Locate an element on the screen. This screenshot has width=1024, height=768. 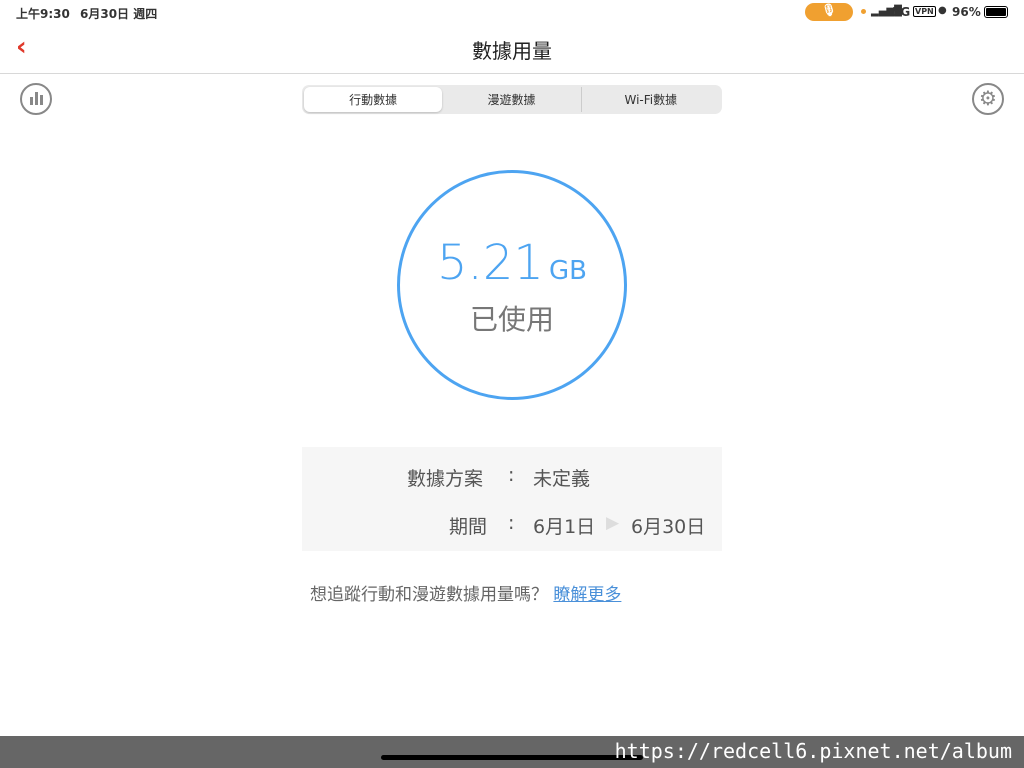
plan-info-panel: 數據方案 : 未定義 期間 : 6月1日 ▶ 6月30日 is located at coordinates (512, 499).